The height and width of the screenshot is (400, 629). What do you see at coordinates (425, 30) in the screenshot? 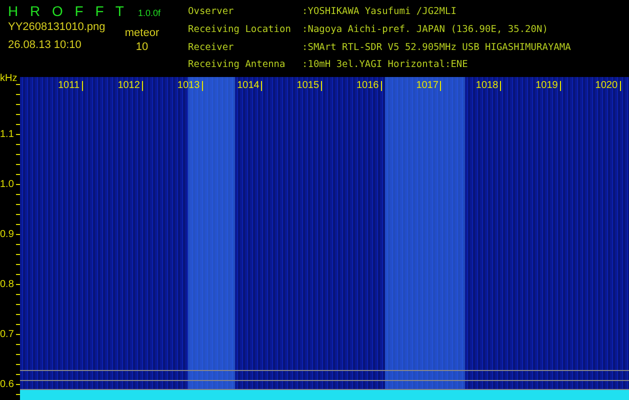
I see `info-value: :Nagoya Aichi-pref. JAPAN (136.90E, 35.20N)` at bounding box center [425, 30].